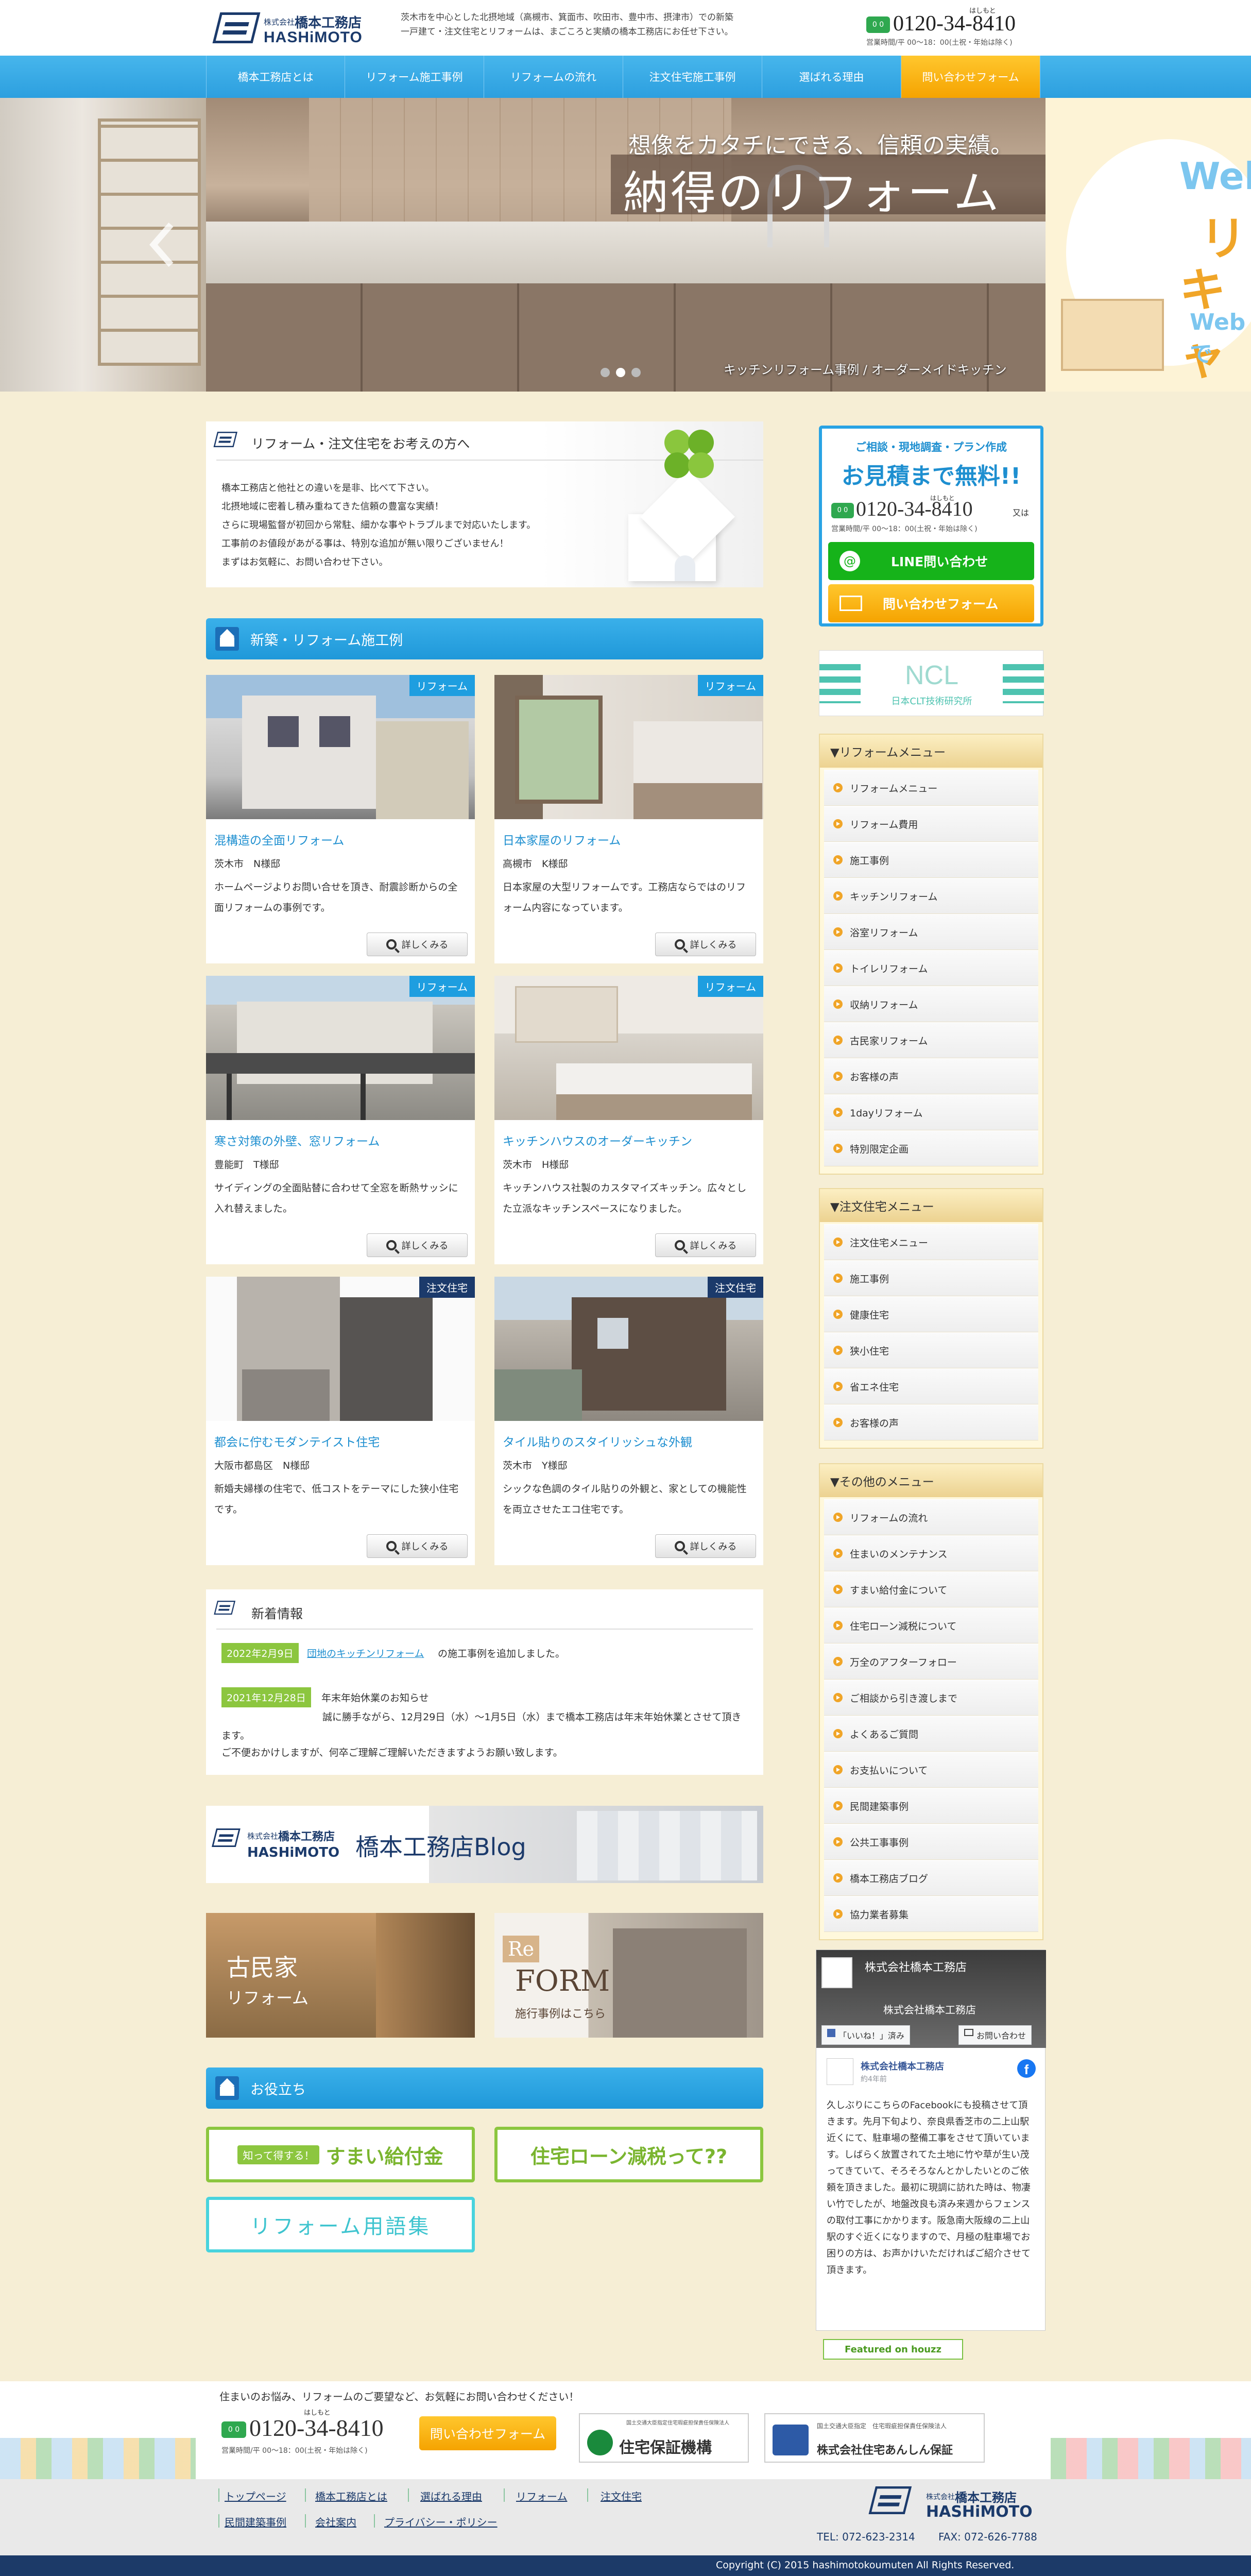  I want to click on menu-item: 1dayリフォーム, so click(931, 1112).